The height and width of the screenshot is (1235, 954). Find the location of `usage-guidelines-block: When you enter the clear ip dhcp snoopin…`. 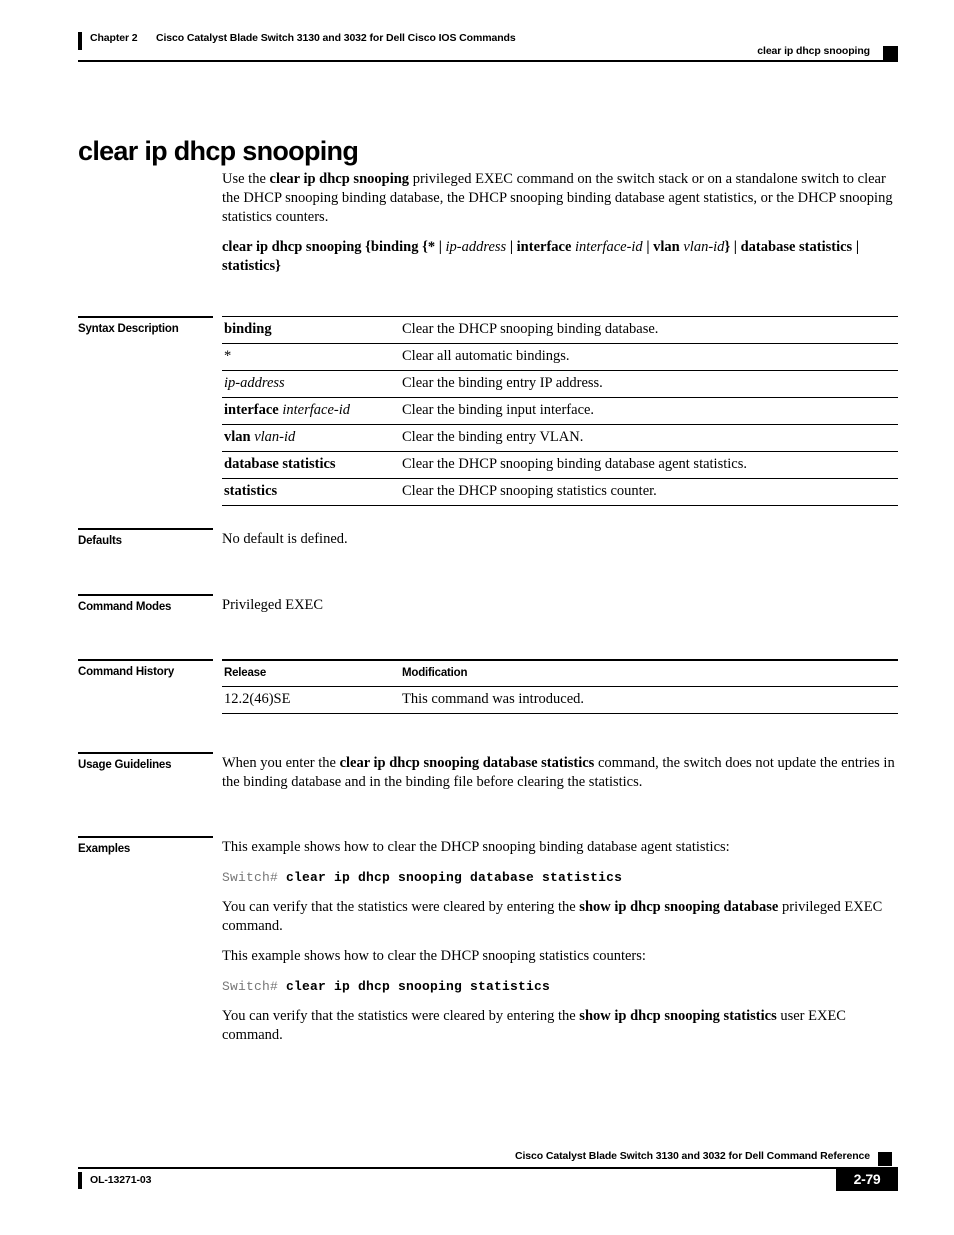

usage-guidelines-block: When you enter the clear ip dhcp snoopin… is located at coordinates (560, 773).